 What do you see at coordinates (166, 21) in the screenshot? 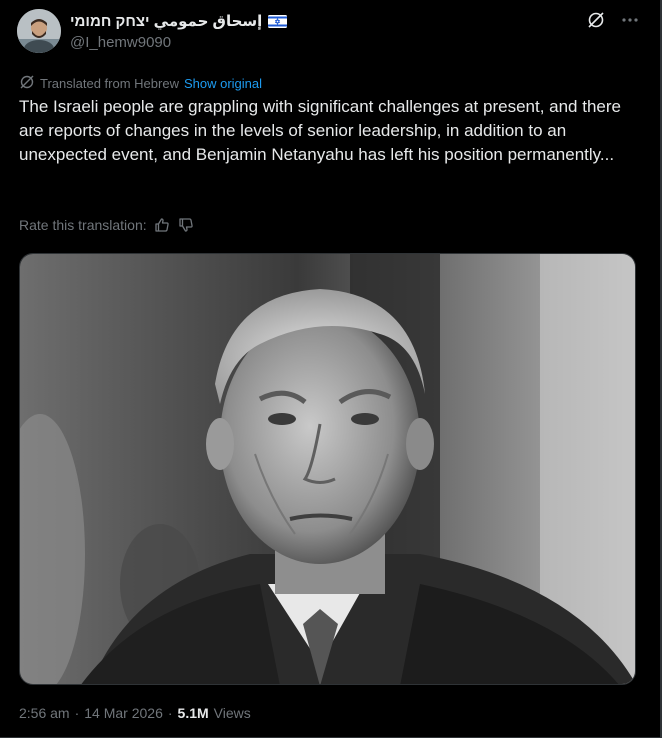
I see `author-display-name: إسحاق حمومي יצחק חמומי` at bounding box center [166, 21].